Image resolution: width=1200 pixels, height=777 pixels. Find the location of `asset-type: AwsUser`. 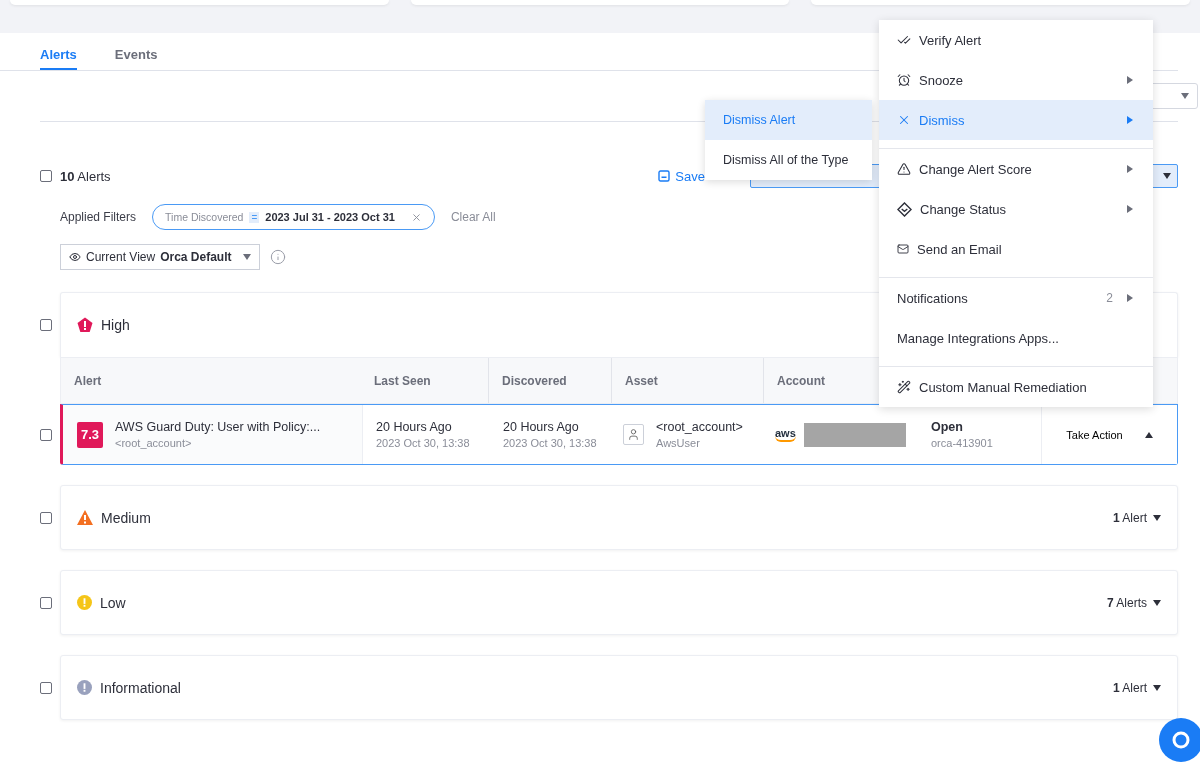

asset-type: AwsUser is located at coordinates (678, 443).